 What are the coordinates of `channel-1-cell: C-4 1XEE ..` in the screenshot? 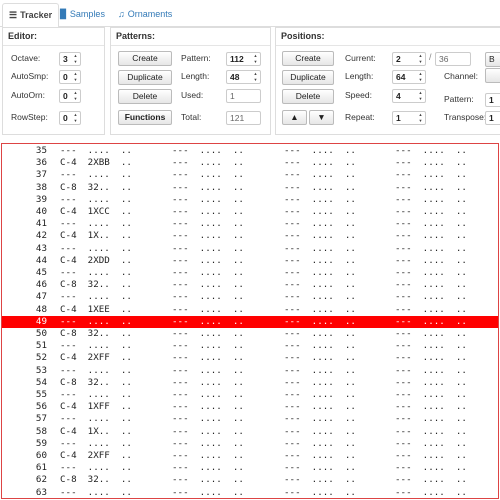 It's located at (96, 310).